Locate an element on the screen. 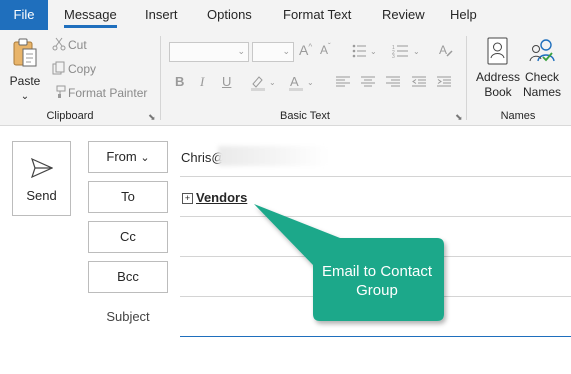  callout-shape is located at coordinates (349, 262).